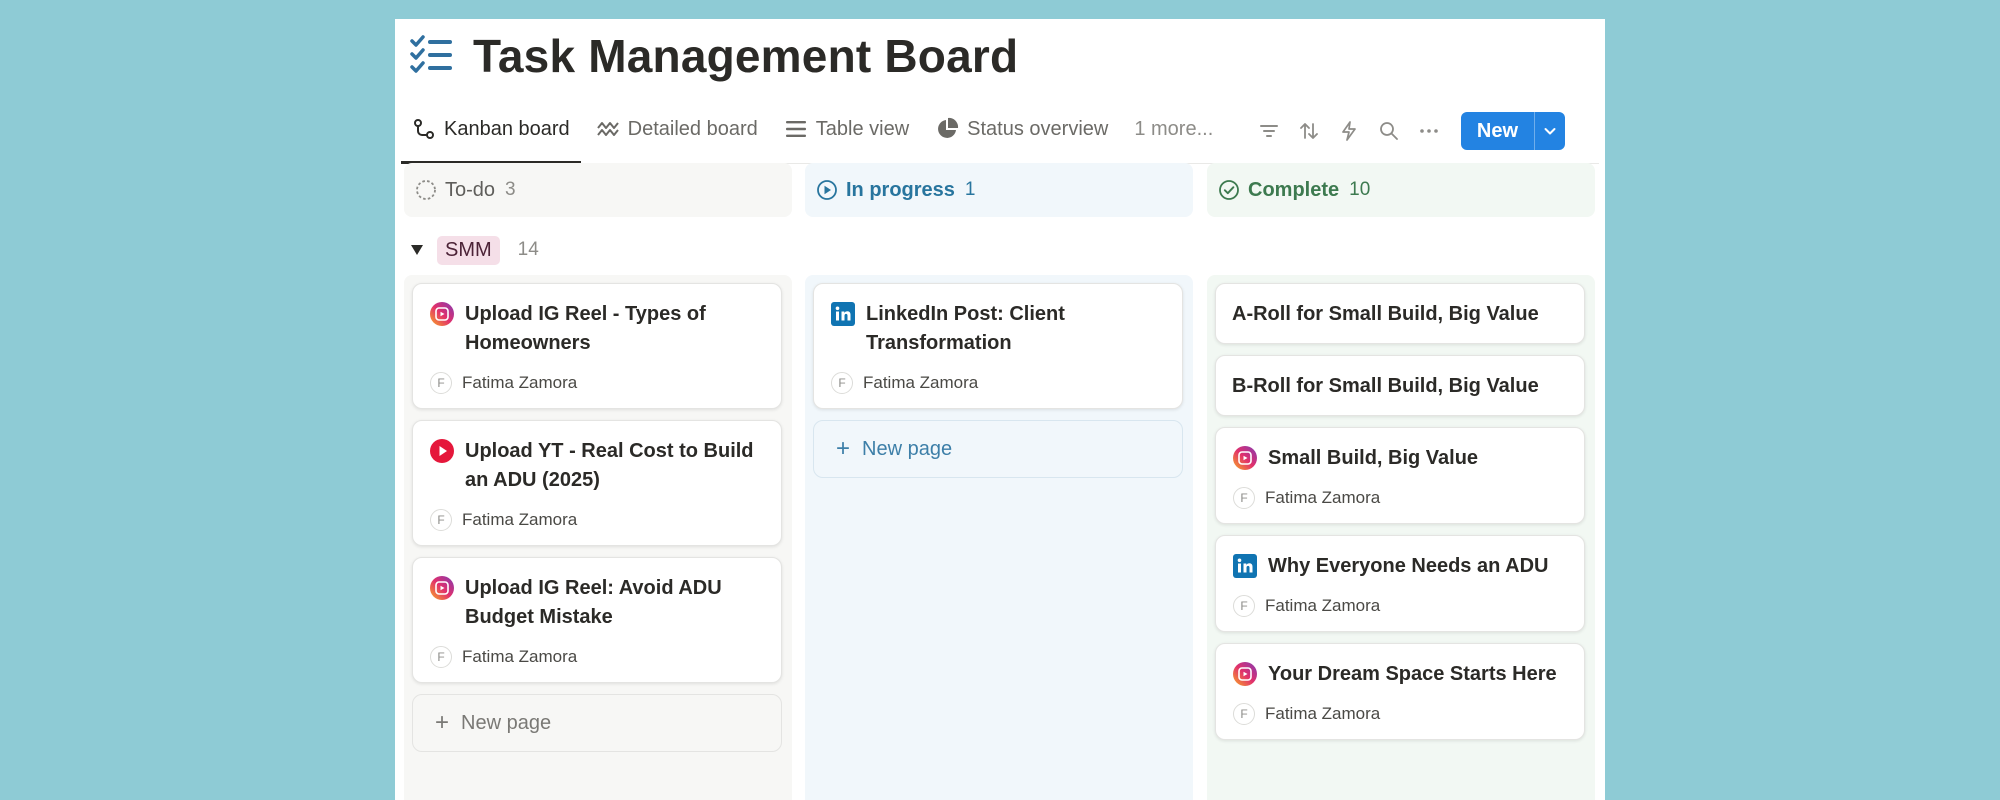 Image resolution: width=2000 pixels, height=800 pixels. What do you see at coordinates (1497, 131) in the screenshot?
I see `new-button: New` at bounding box center [1497, 131].